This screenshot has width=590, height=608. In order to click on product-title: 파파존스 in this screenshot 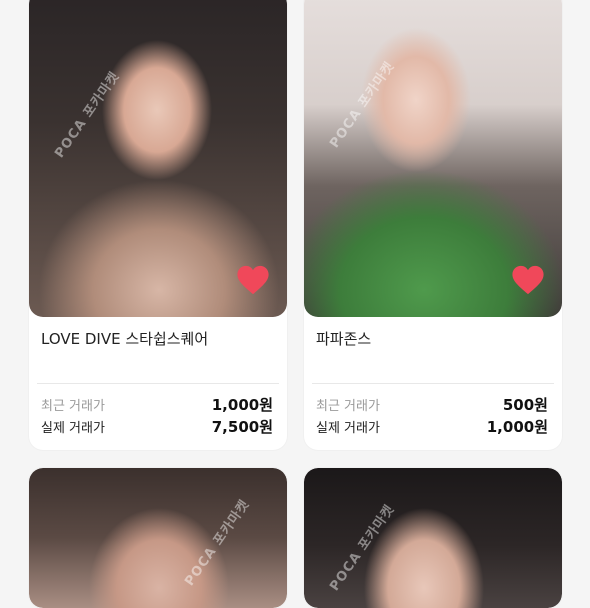, I will do `click(343, 338)`.